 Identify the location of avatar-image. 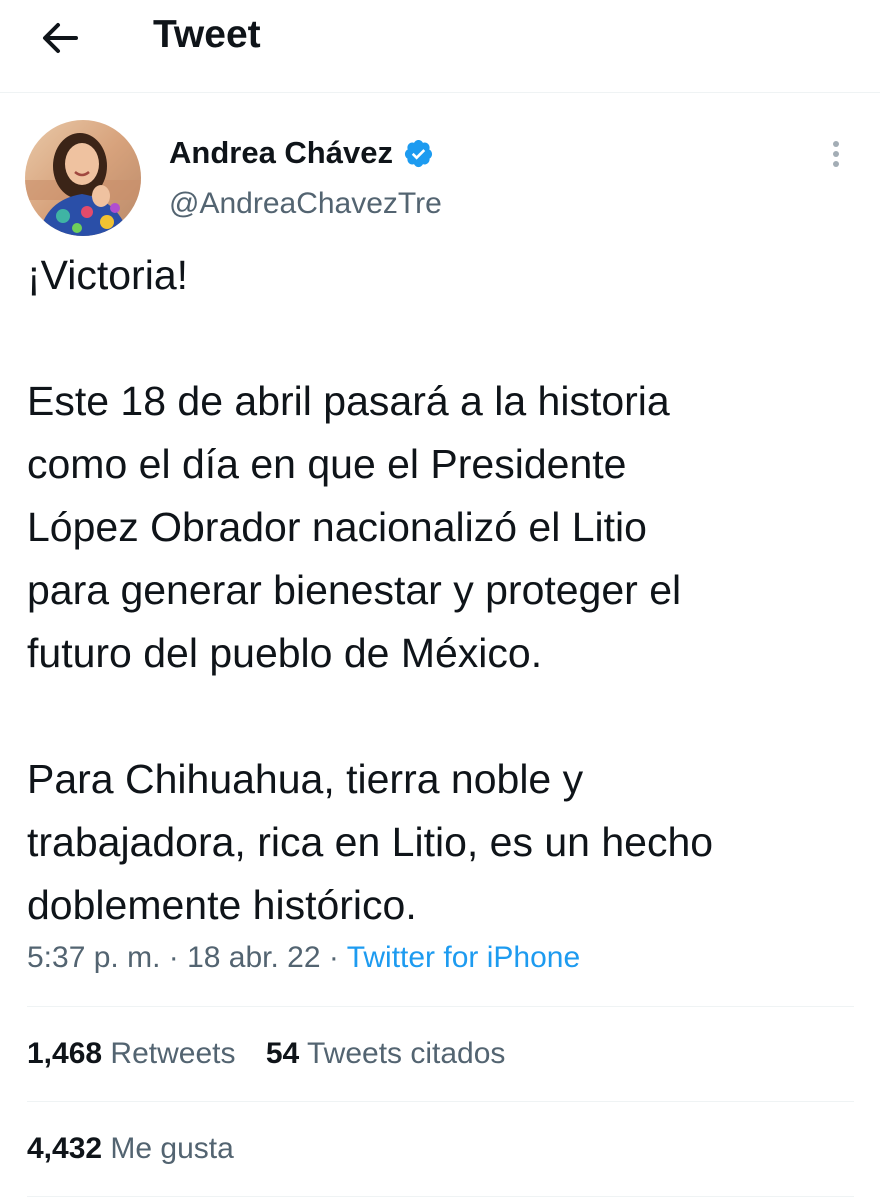
(83, 178).